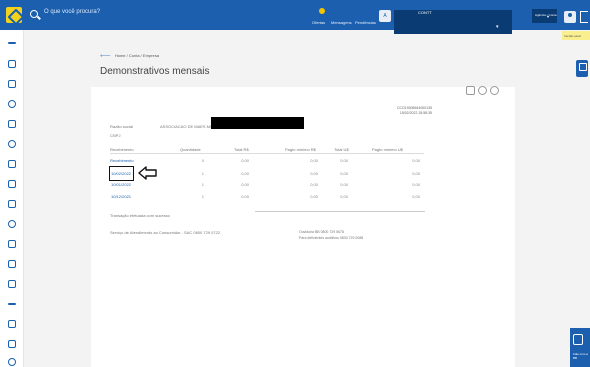 The width and height of the screenshot is (590, 367). I want to click on row1-pagto-brl: 0,00, so click(314, 173).